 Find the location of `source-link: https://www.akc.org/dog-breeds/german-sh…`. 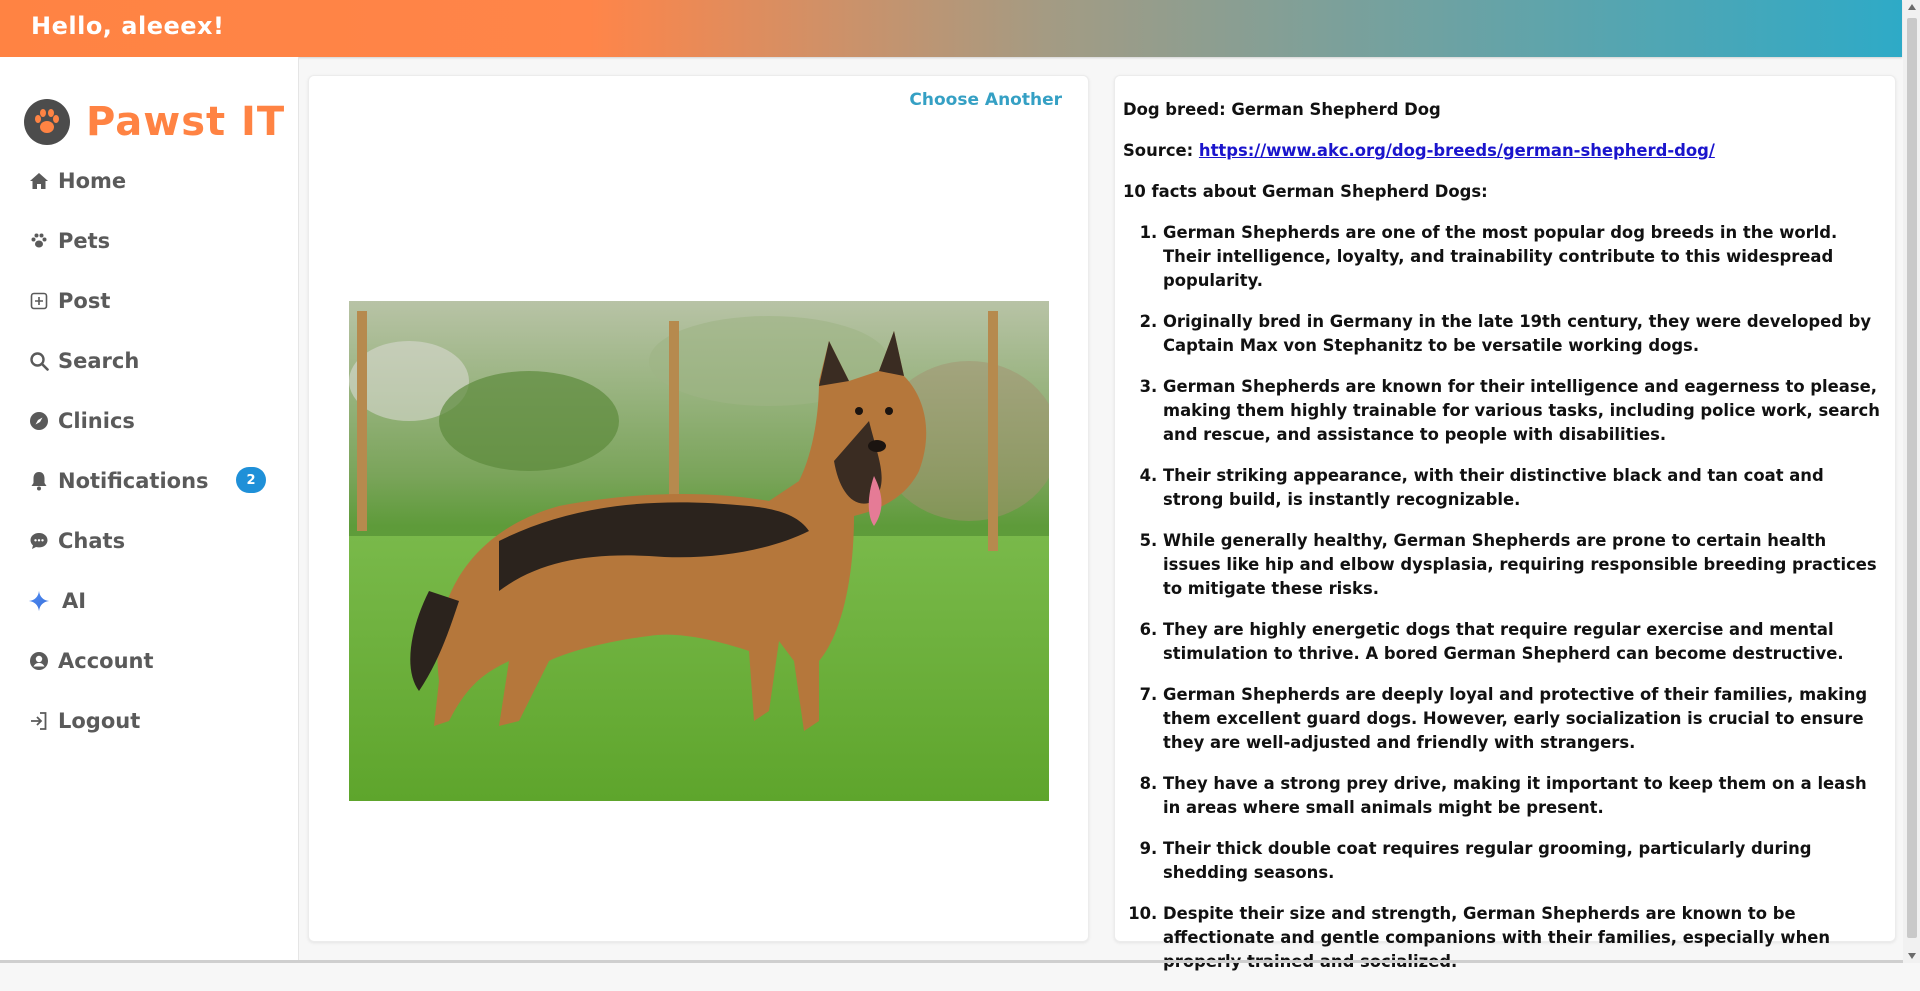

source-link: https://www.akc.org/dog-breeds/german-sh… is located at coordinates (1457, 150).